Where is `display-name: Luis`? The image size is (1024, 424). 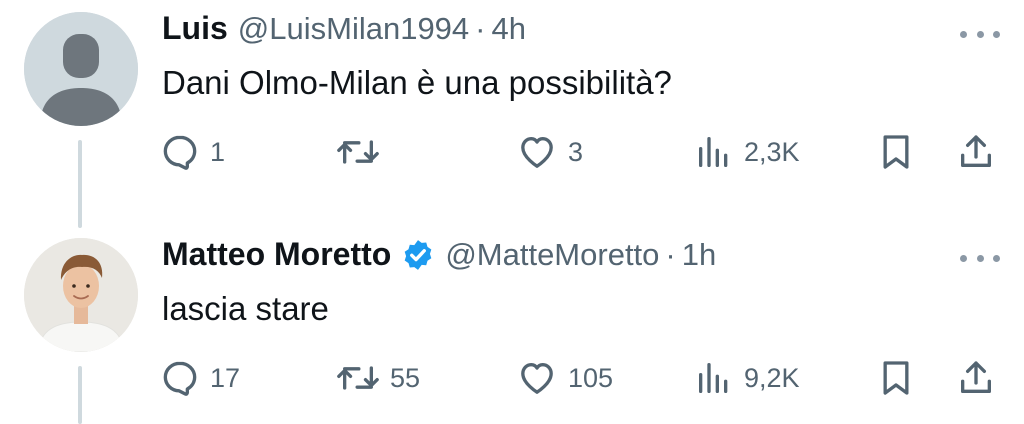
display-name: Luis is located at coordinates (195, 28).